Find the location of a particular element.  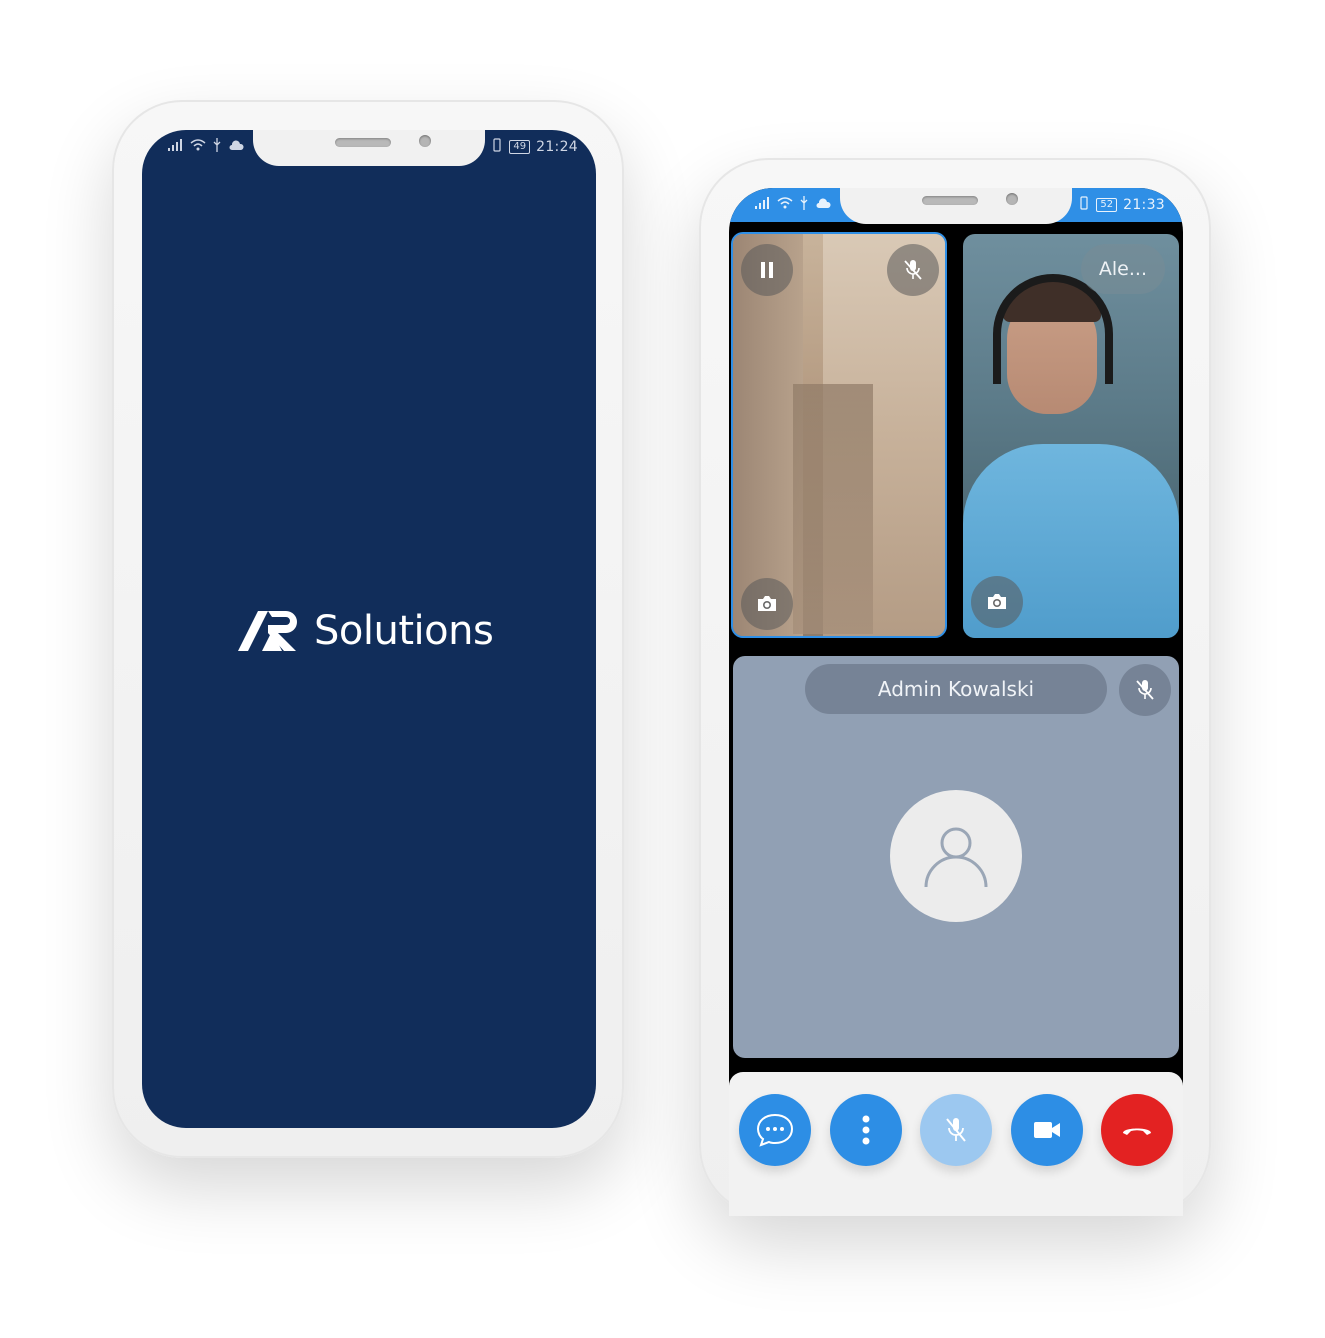

mute-button is located at coordinates (956, 1130).